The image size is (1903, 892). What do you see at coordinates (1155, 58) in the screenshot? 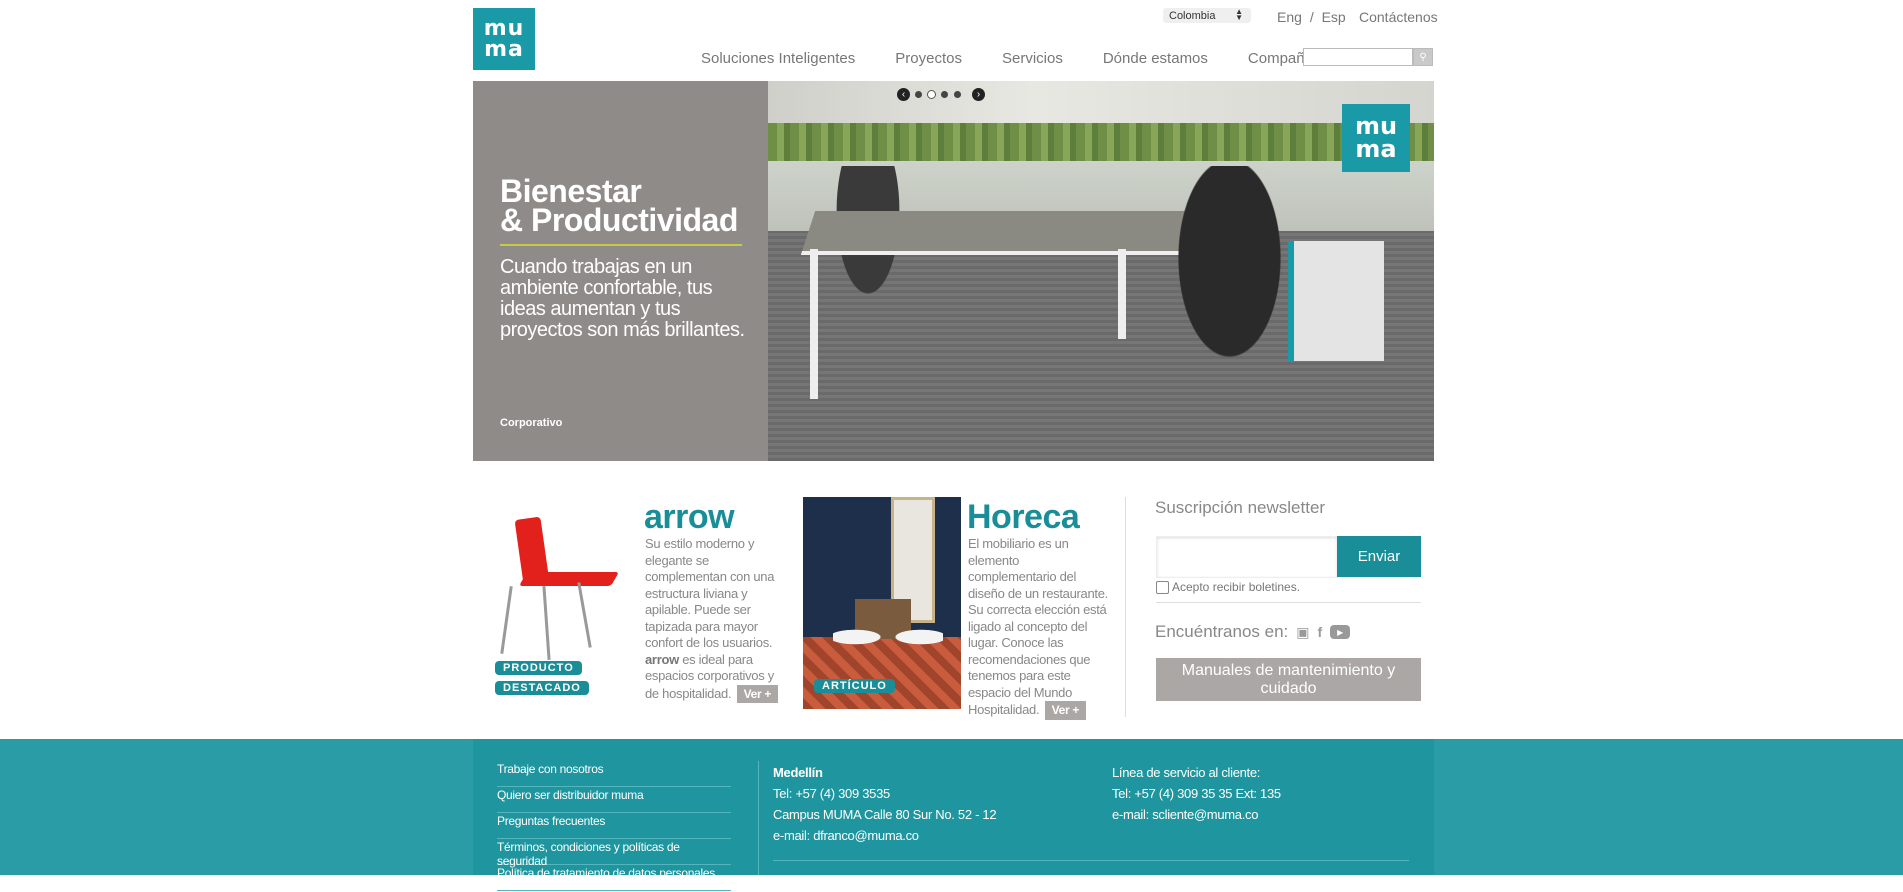
I see `nav-item-donde-estamos: Dónde estamos` at bounding box center [1155, 58].